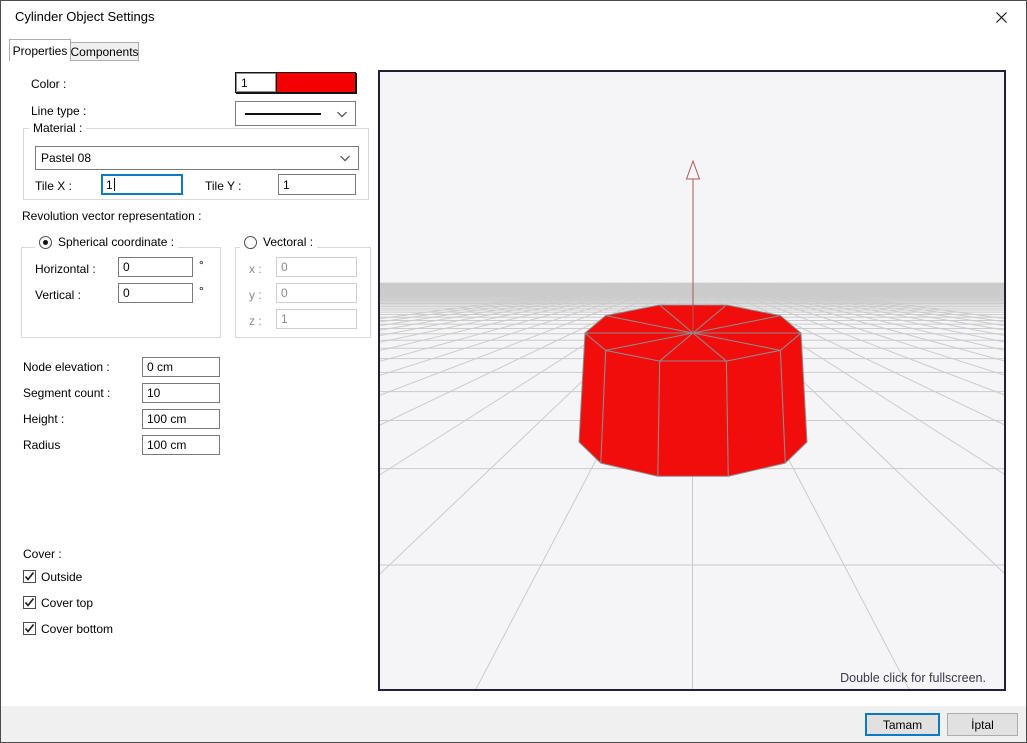  Describe the element at coordinates (913, 678) in the screenshot. I see `fullscreen-hint: Double click for fullscreen.` at that location.